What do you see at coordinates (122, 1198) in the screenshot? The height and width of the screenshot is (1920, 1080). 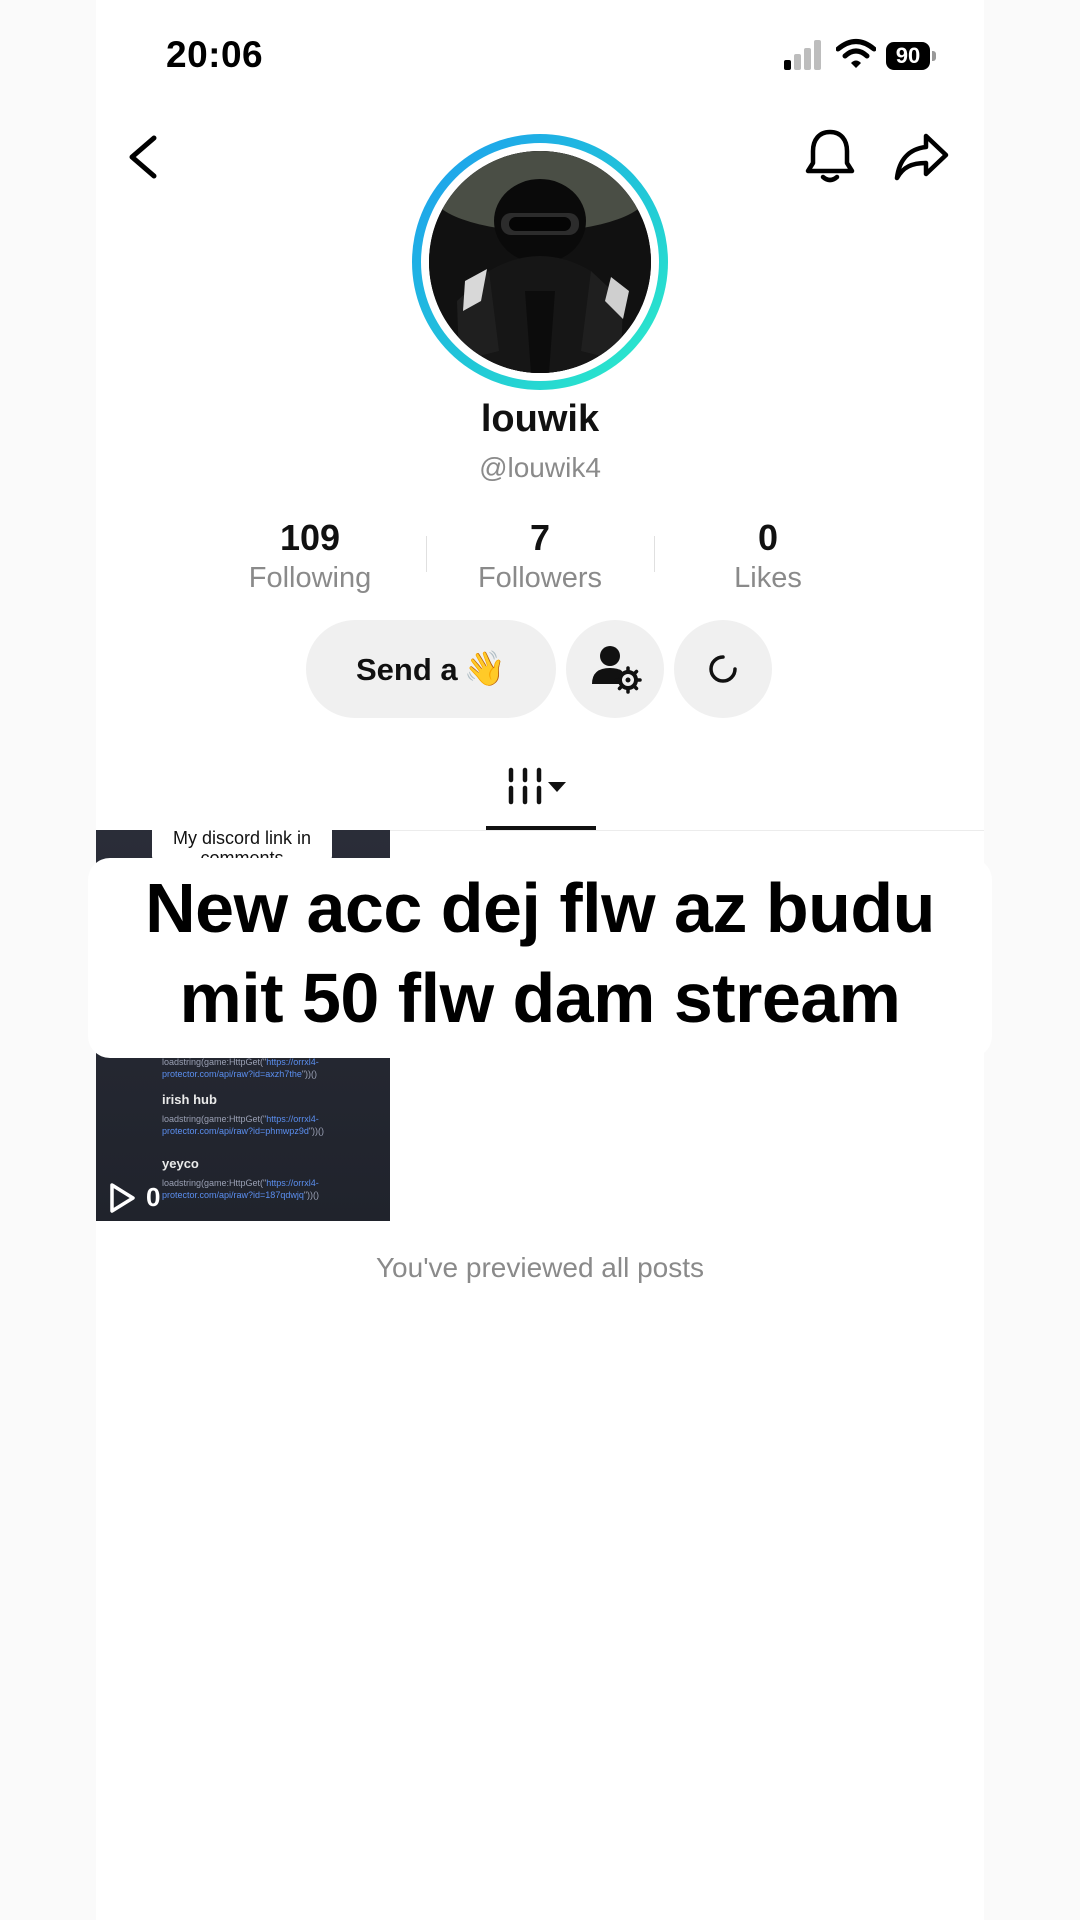 I see `play-icon` at bounding box center [122, 1198].